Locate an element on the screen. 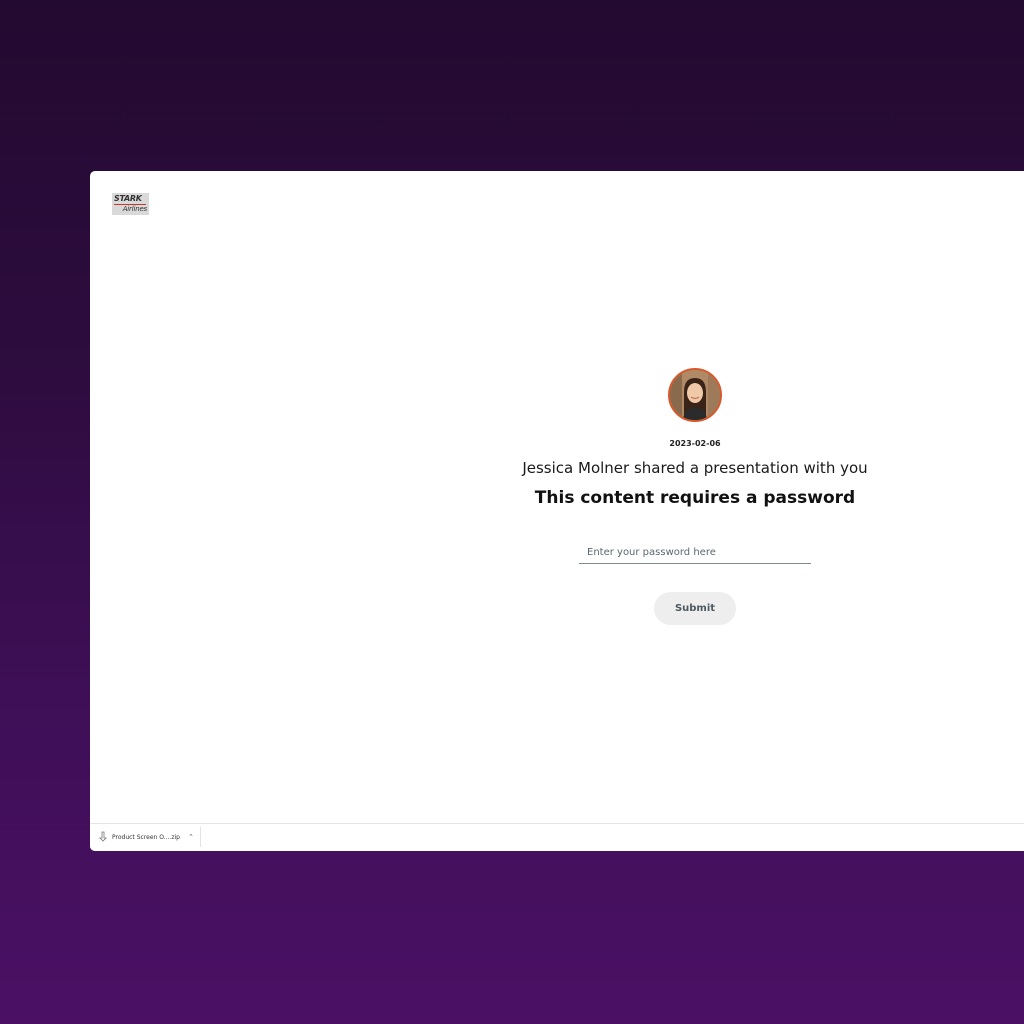 The width and height of the screenshot is (1024, 1024). password-input is located at coordinates (695, 553).